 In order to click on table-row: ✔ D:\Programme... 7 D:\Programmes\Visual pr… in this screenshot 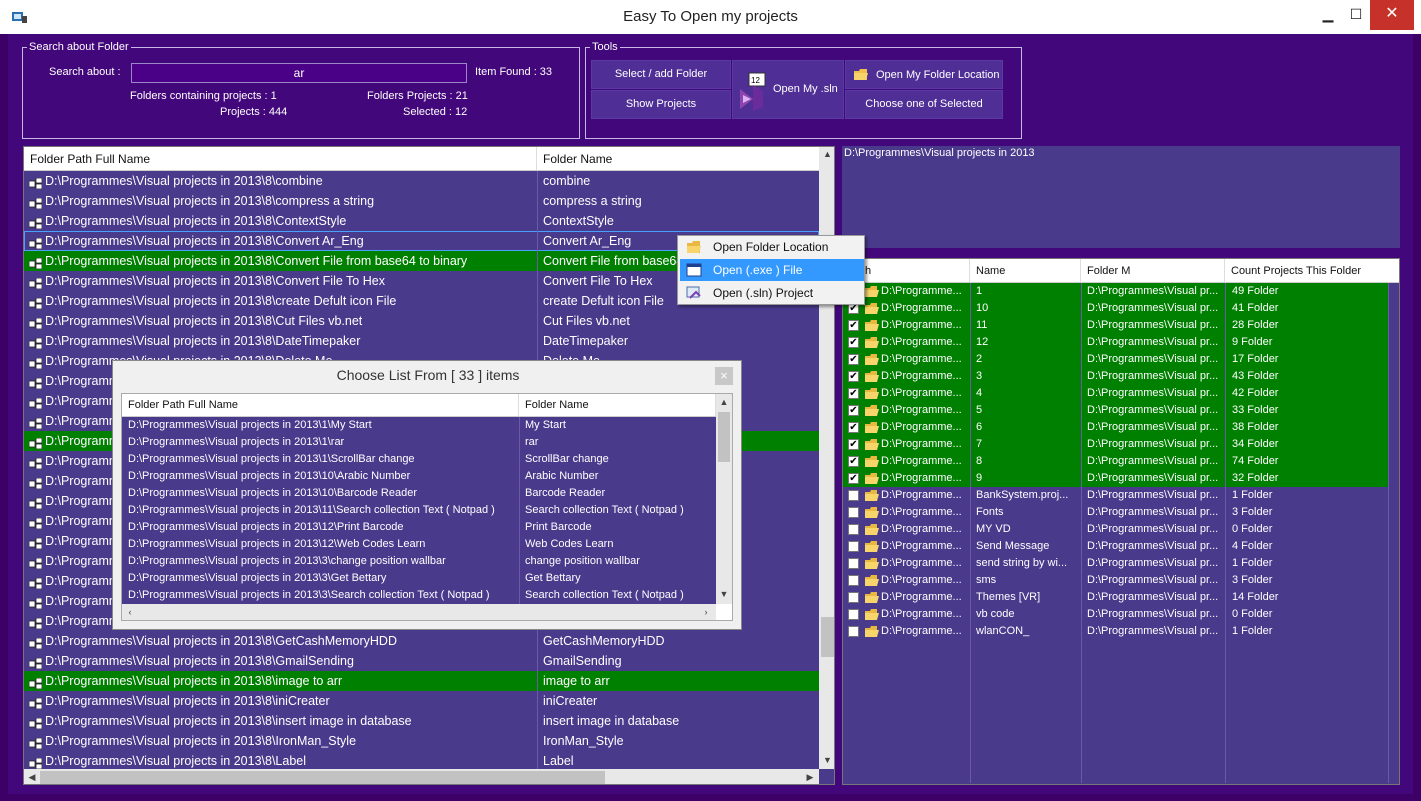, I will do `click(1115, 444)`.